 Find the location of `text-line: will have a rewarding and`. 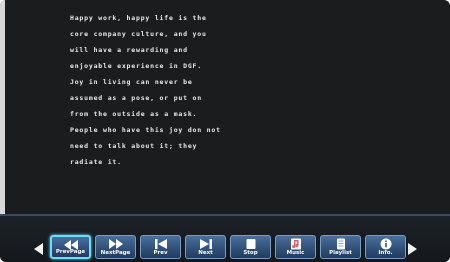

text-line: will have a rewarding and is located at coordinates (129, 50).